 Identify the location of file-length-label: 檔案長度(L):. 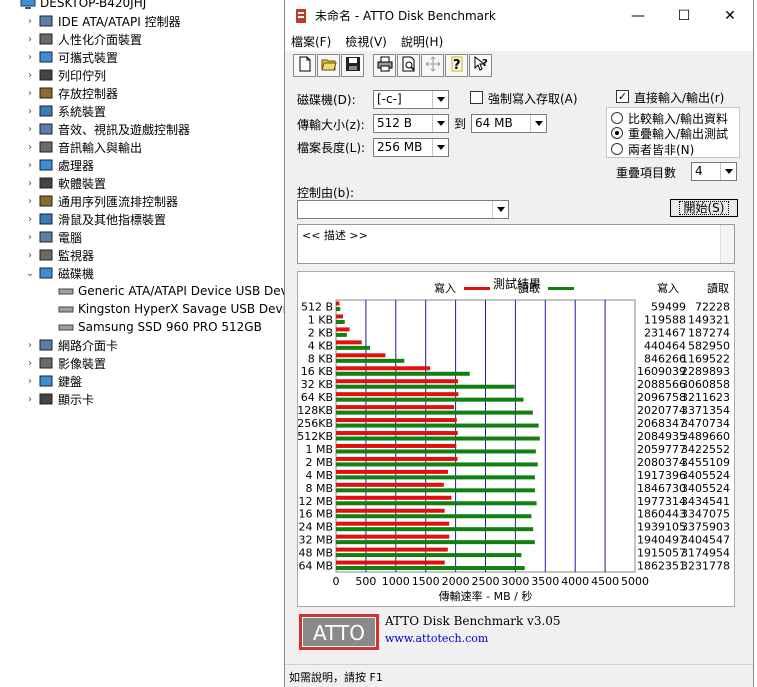
(331, 148).